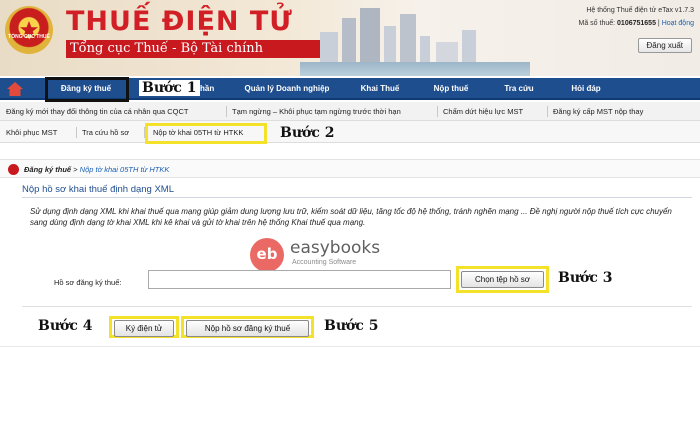 Image resolution: width=700 pixels, height=424 pixels. I want to click on step2-label: Bước 2, so click(307, 133).